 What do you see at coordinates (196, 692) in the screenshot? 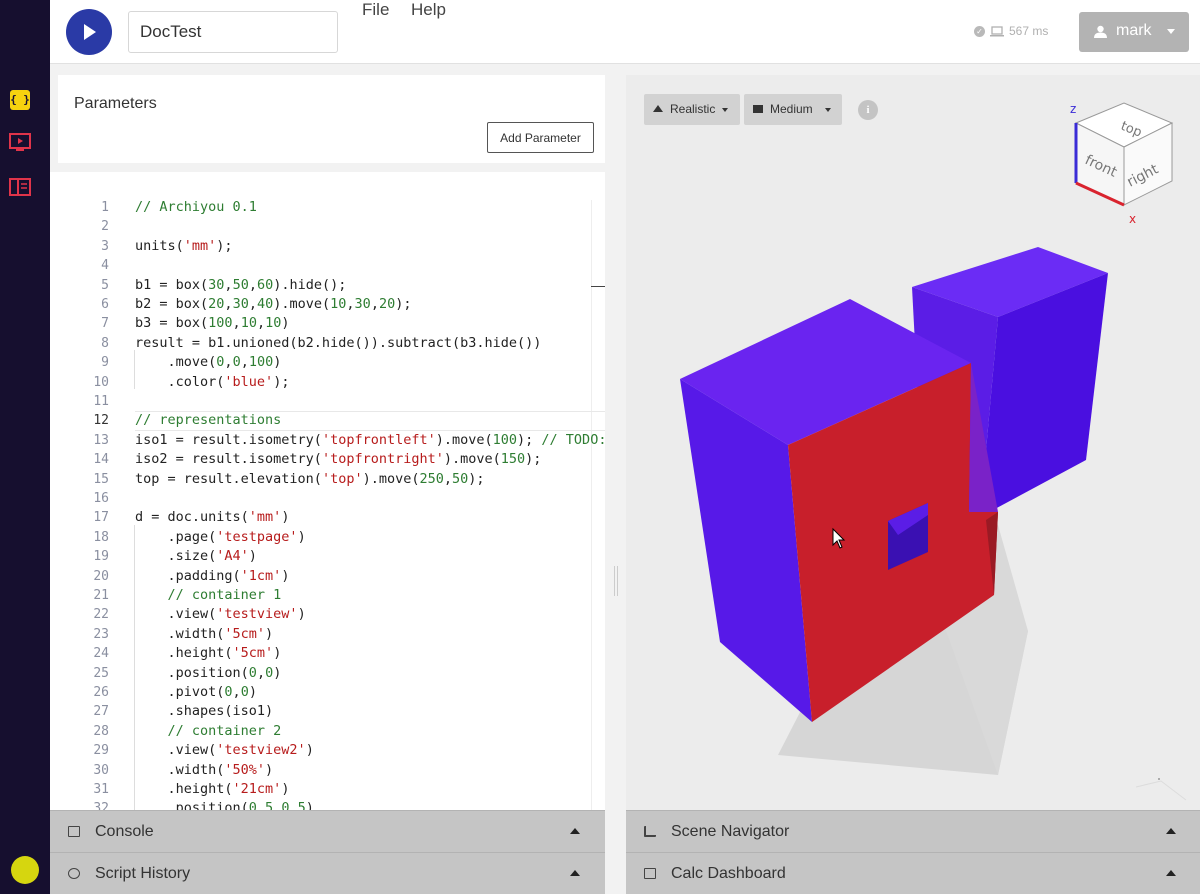
I see `code-text: .pivot(0,0)` at bounding box center [196, 692].